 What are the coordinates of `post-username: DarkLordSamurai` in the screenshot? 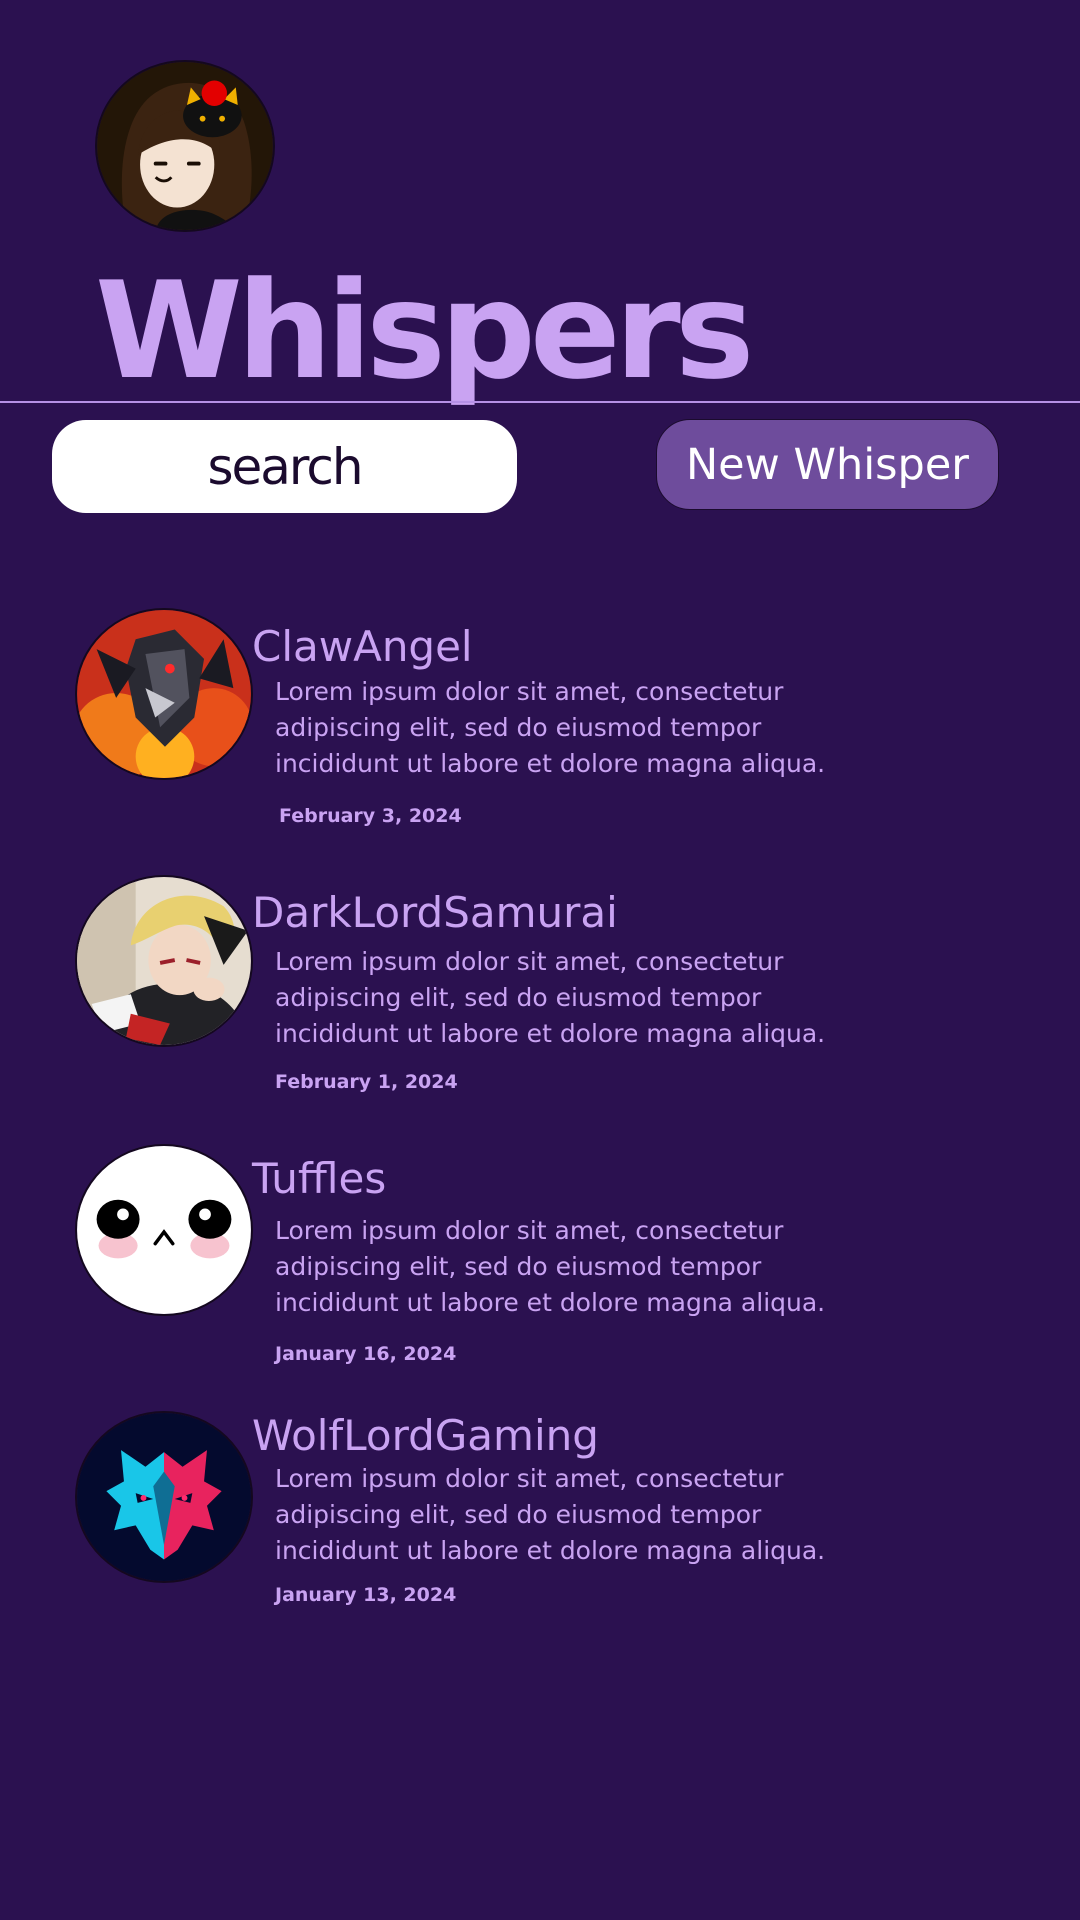 It's located at (435, 913).